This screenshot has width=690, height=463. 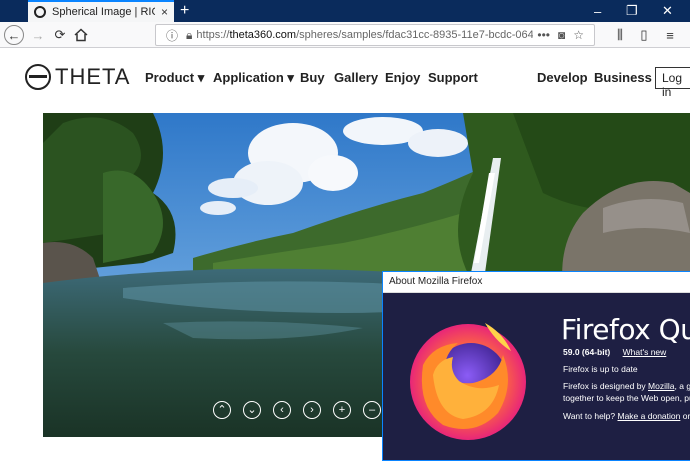 I want to click on tab-spherical-image: Spherical Image | RICOH THETA ×, so click(x=101, y=11).